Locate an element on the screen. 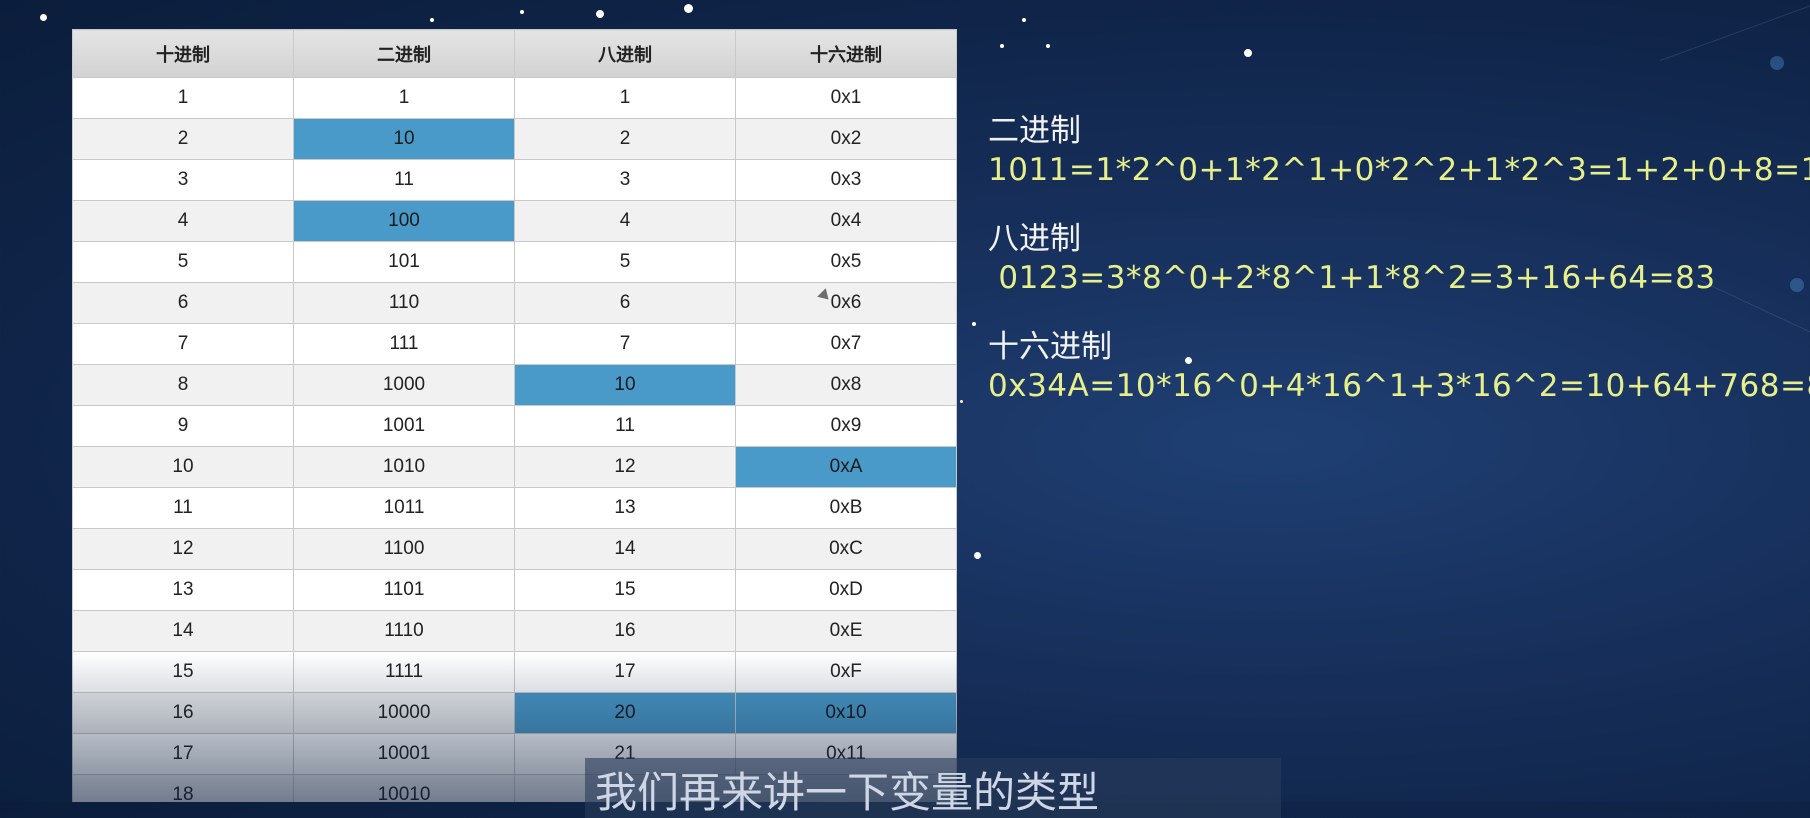 The image size is (1810, 818). table-row: 16 10000 20 0x10 is located at coordinates (514, 713).